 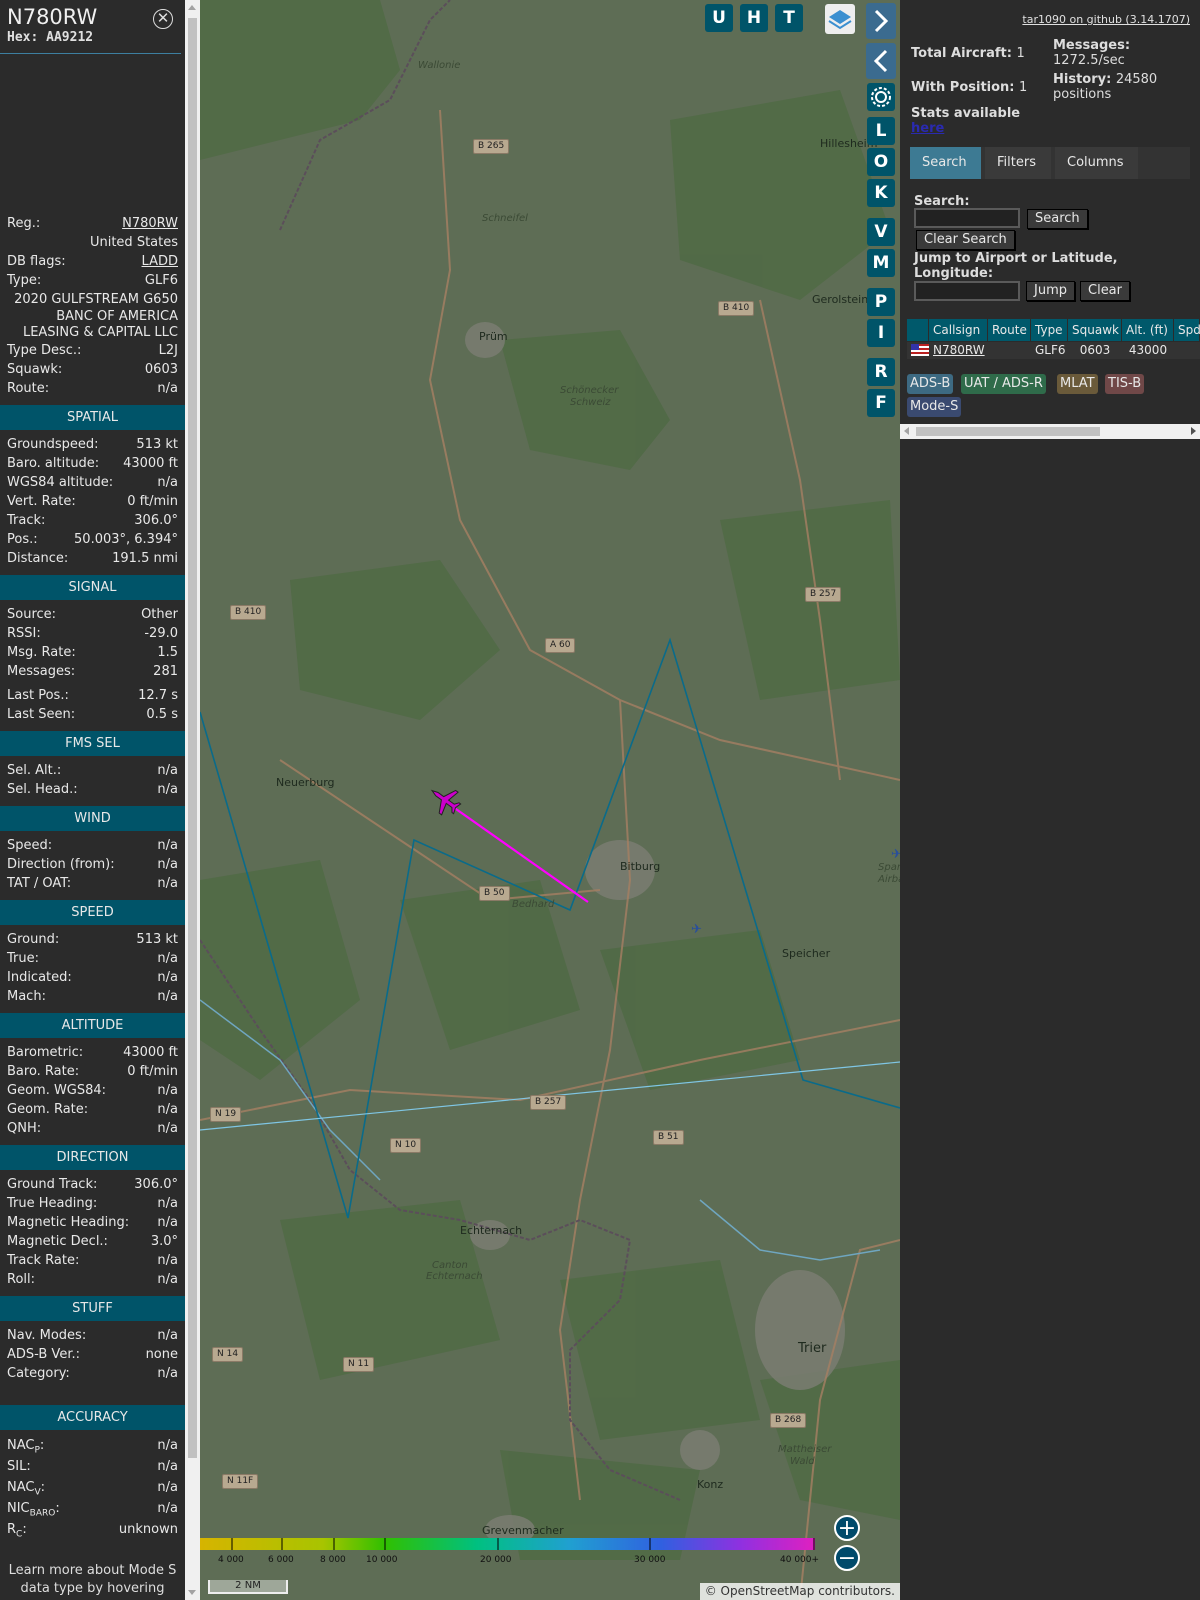 What do you see at coordinates (92, 280) in the screenshot?
I see `type-row: Type: GLF6` at bounding box center [92, 280].